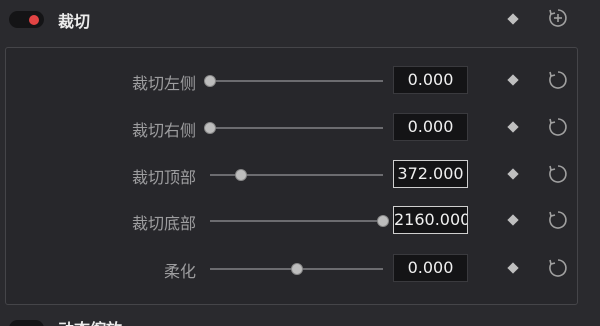  I want to click on value-field: 372.000, so click(430, 174).